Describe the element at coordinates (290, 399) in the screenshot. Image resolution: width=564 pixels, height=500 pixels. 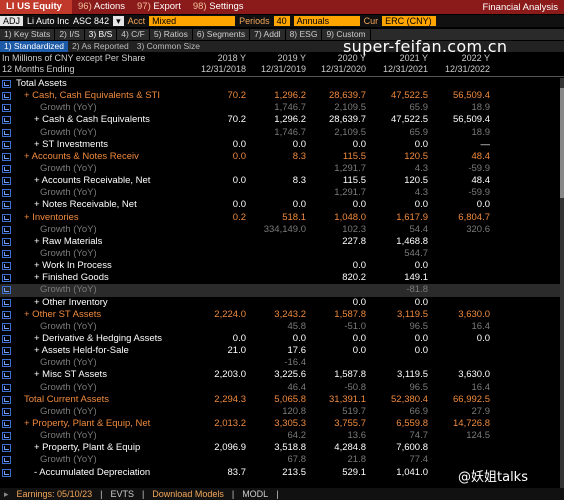
I see `cell-value: 5,065.8` at that location.